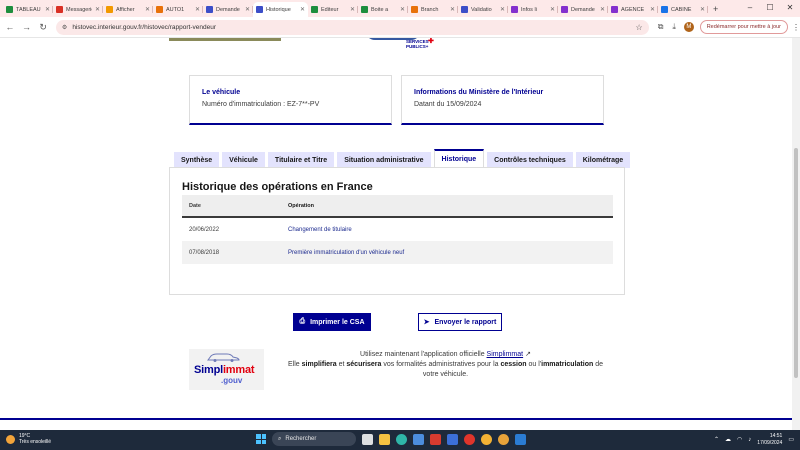 The width and height of the screenshot is (800, 450). What do you see at coordinates (750, 8) in the screenshot?
I see `minimize-icon: –` at bounding box center [750, 8].